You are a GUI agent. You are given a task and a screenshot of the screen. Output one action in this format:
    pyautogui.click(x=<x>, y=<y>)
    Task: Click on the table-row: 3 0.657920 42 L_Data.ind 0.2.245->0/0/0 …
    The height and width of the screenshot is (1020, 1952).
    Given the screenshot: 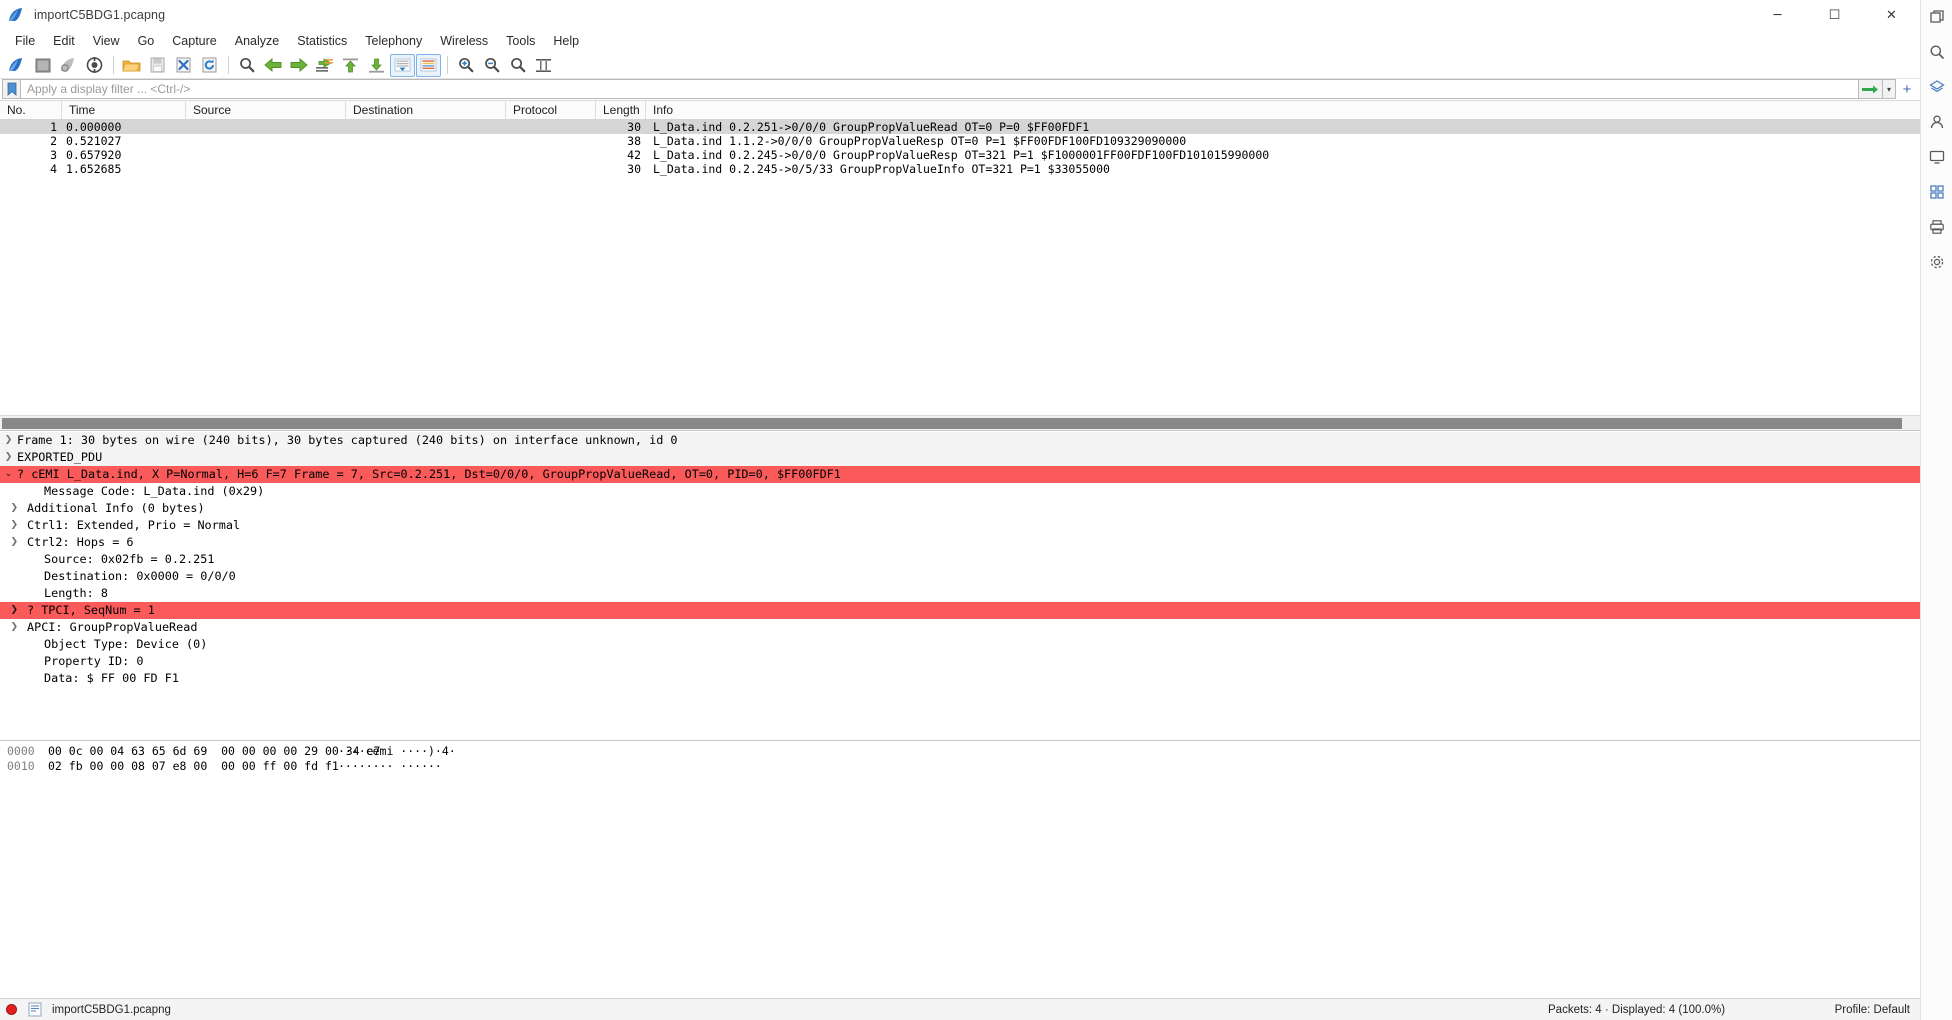 What is the action you would take?
    pyautogui.click(x=960, y=155)
    